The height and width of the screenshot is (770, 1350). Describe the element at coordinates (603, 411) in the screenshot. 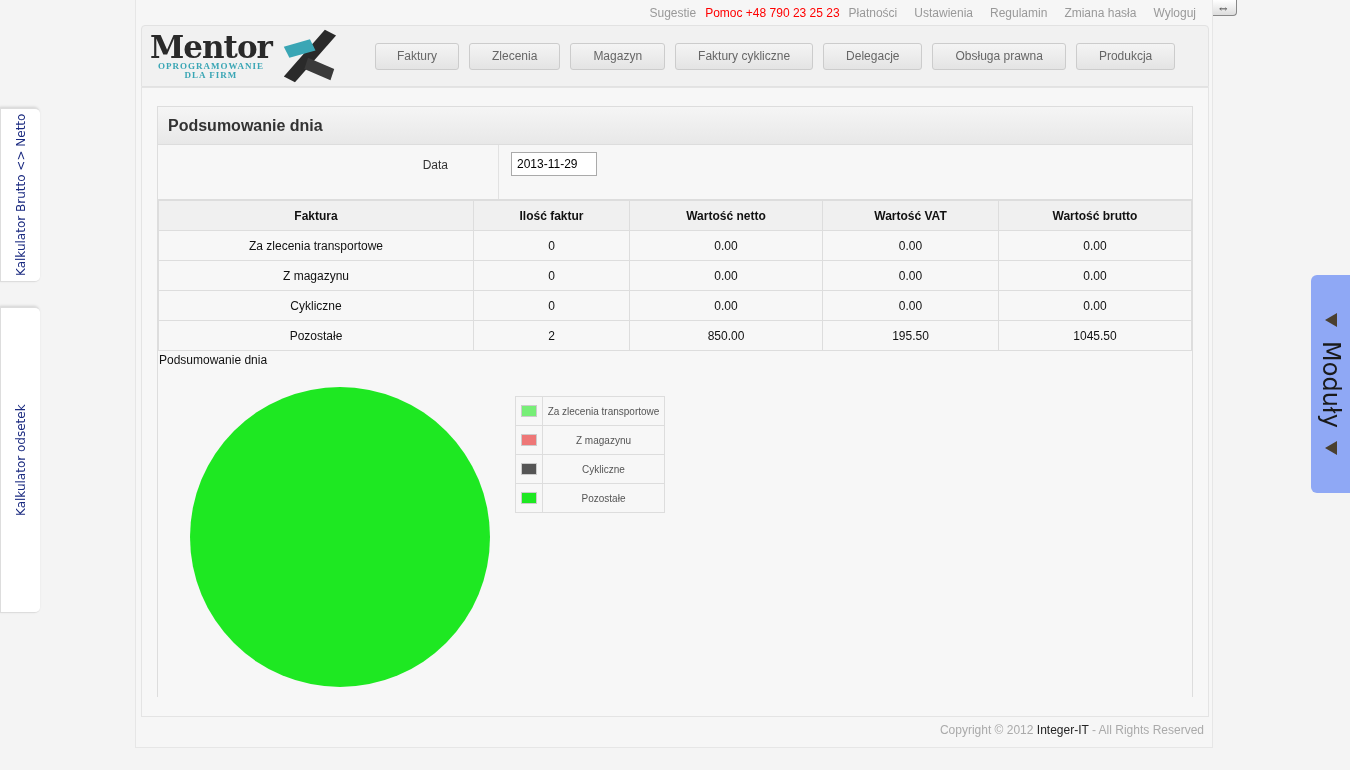

I see `legend-label: Za zlecenia transportowe` at that location.